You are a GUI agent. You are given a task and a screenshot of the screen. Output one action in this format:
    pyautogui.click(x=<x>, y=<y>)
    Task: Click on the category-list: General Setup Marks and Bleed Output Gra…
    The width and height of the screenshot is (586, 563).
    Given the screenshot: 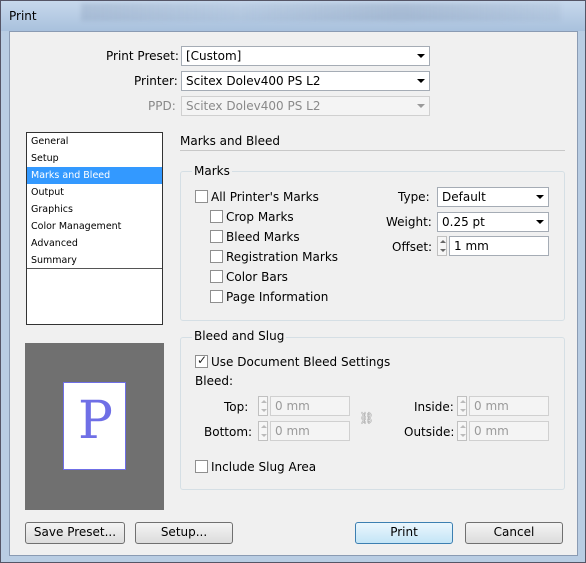 What is the action you would take?
    pyautogui.click(x=94, y=228)
    